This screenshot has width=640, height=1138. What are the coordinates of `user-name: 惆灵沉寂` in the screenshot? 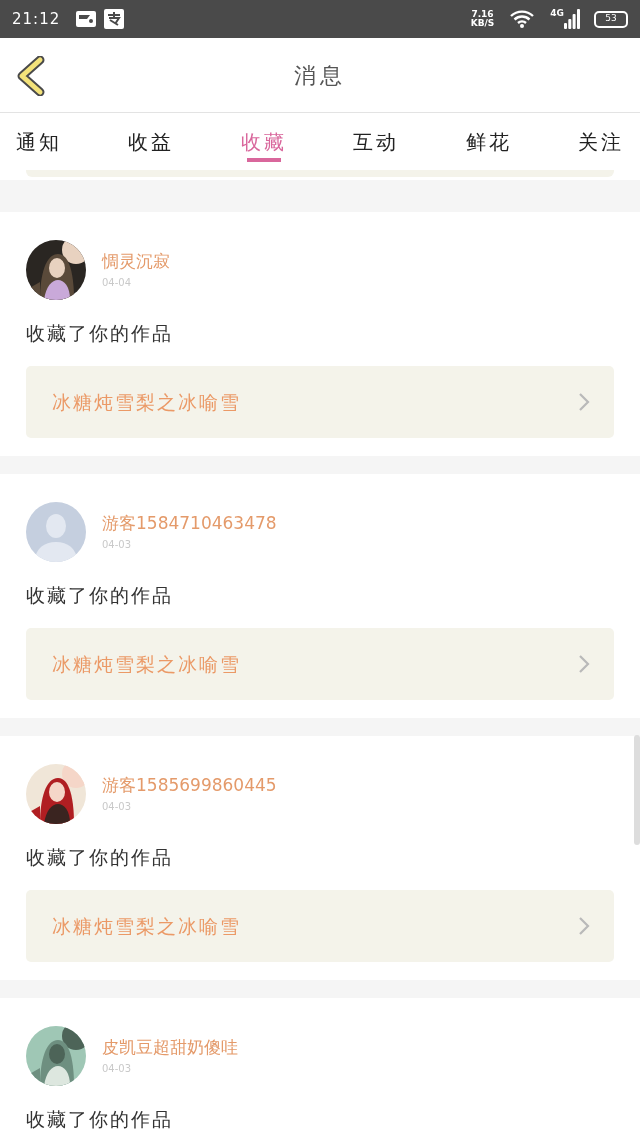 It's located at (136, 260).